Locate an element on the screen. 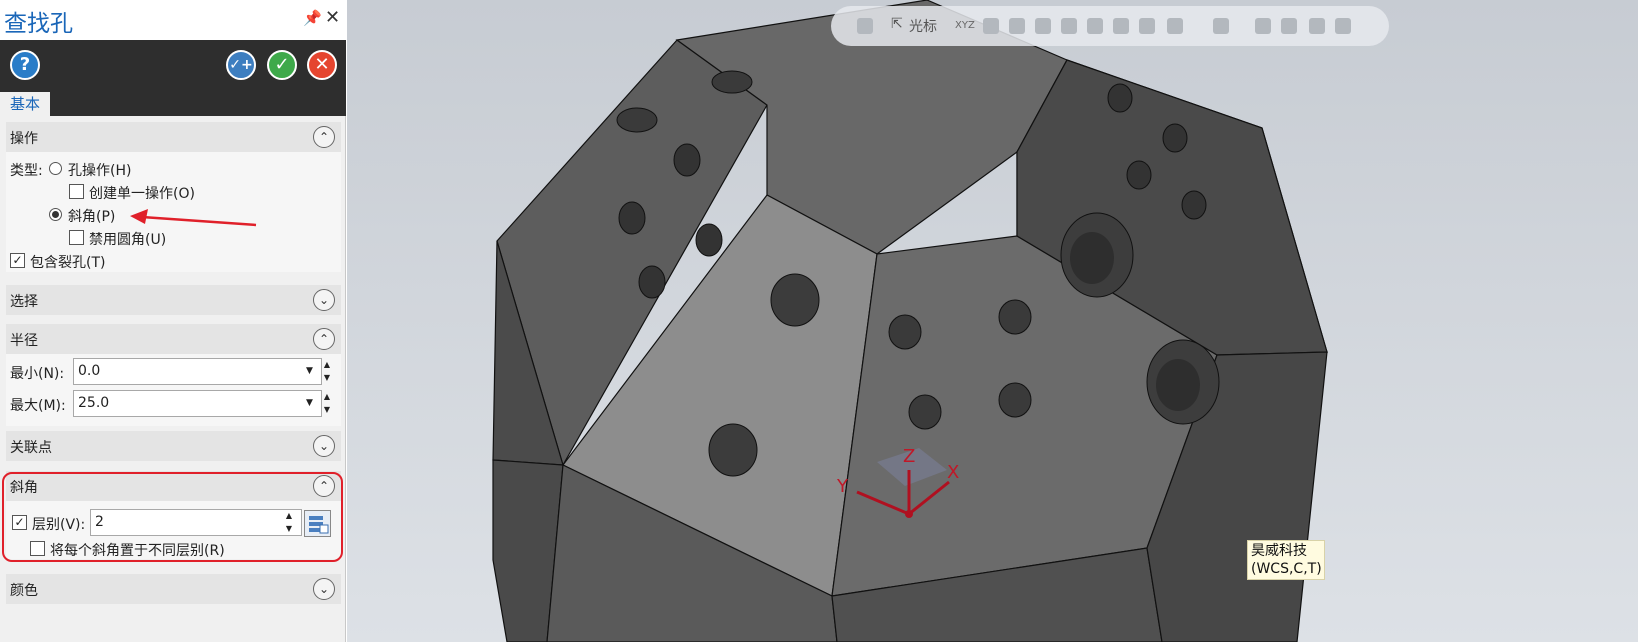 The width and height of the screenshot is (1638, 642). cursor-icon: ⇱ is located at coordinates (897, 24).